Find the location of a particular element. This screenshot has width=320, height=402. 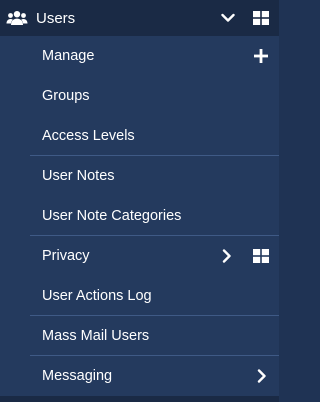

menu-item-label: Manage is located at coordinates (68, 56).